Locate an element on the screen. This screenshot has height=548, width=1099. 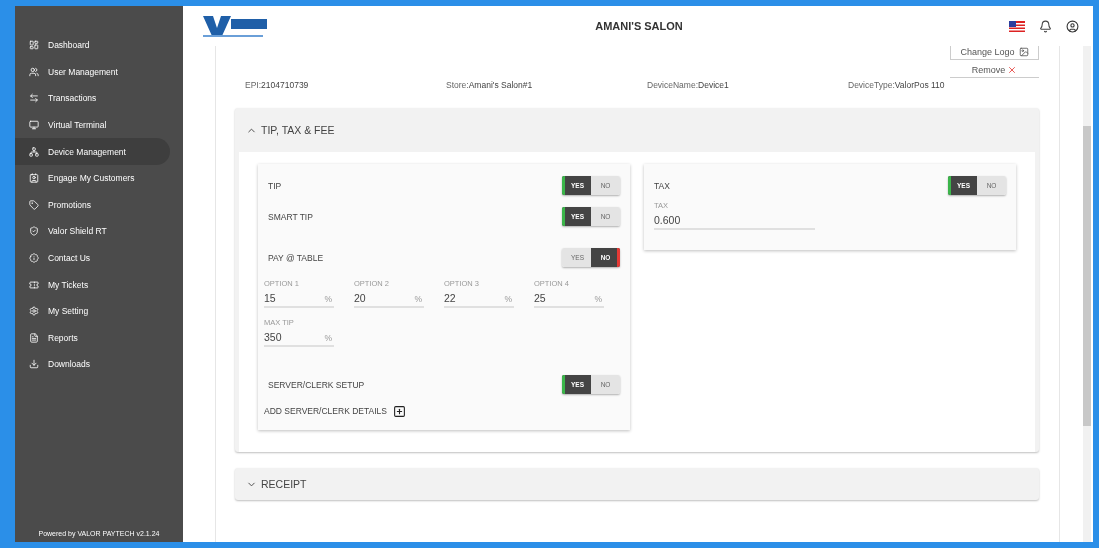
sidebar-item: Engage My Customers is located at coordinates (99, 178).